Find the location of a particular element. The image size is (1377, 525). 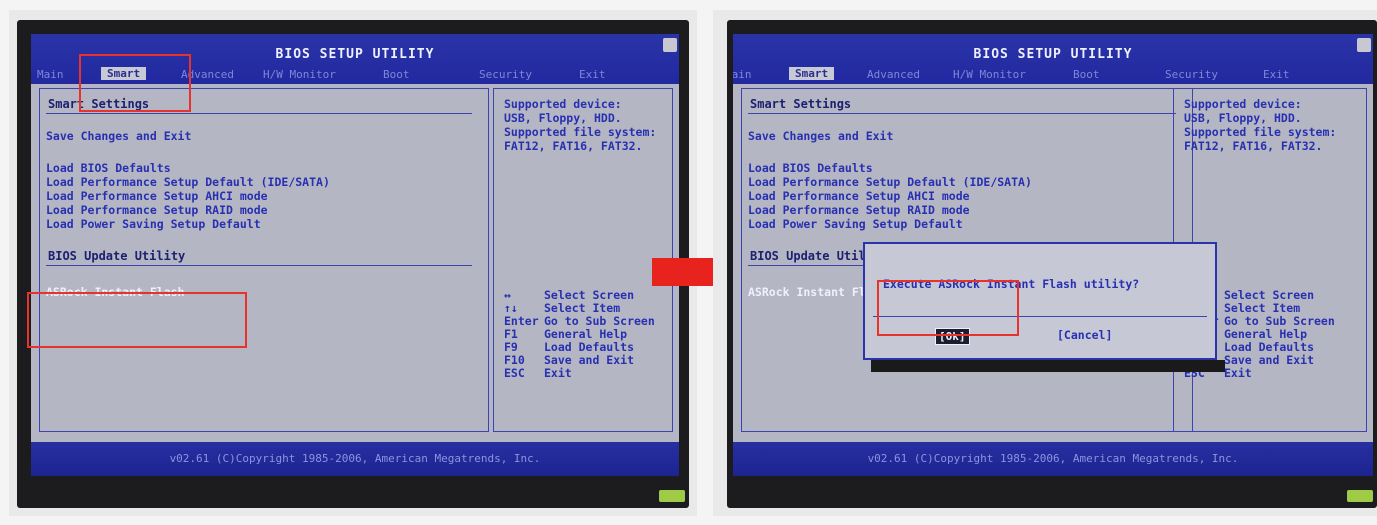

highlight-box-instant-flash is located at coordinates (137, 320).